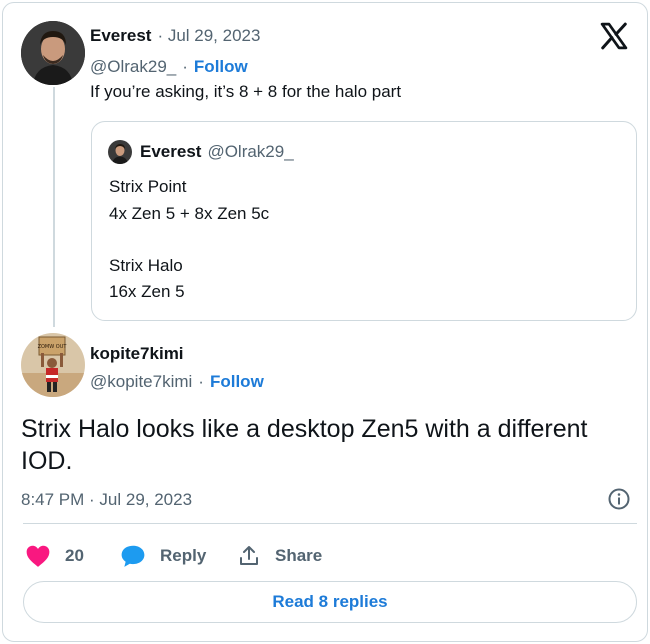 Image resolution: width=650 pixels, height=644 pixels. What do you see at coordinates (250, 151) in the screenshot?
I see `quote-author-handle: @Olrak29_` at bounding box center [250, 151].